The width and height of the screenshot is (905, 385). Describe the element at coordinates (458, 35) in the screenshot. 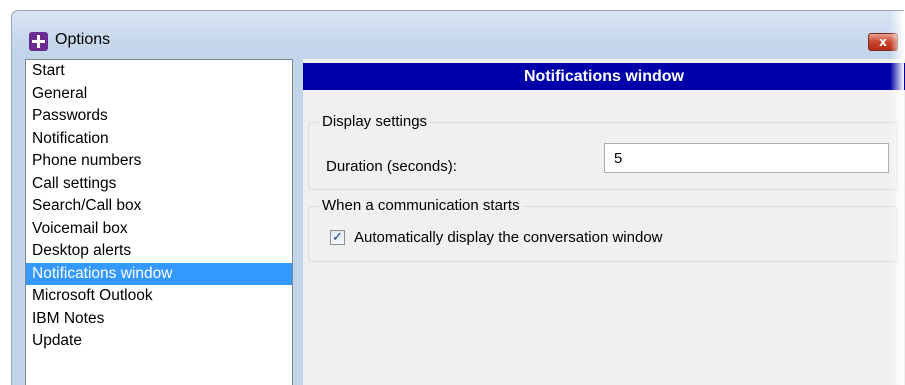

I see `title-bar: Options x` at that location.